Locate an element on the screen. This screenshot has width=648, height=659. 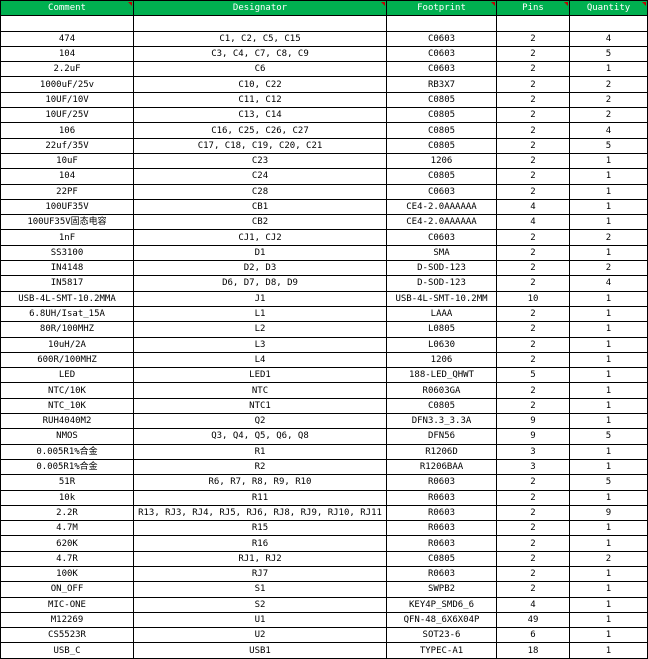
cell-footprint: KEY4P_SMD6_6 is located at coordinates (441, 604).